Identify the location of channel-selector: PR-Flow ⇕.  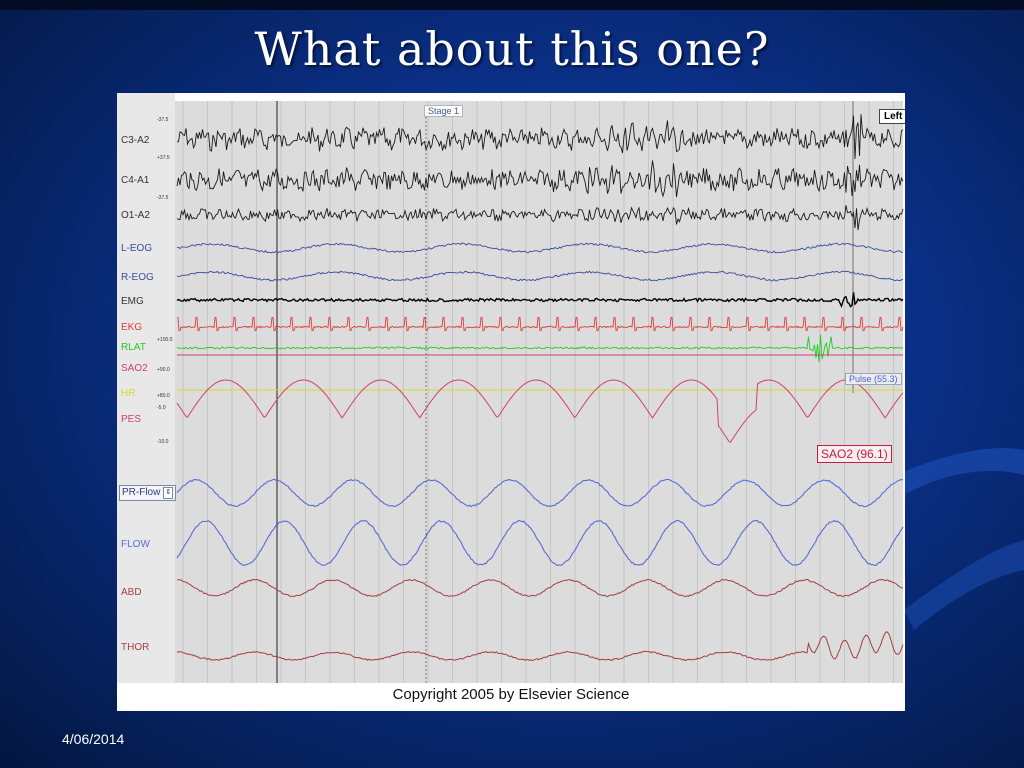
(148, 493).